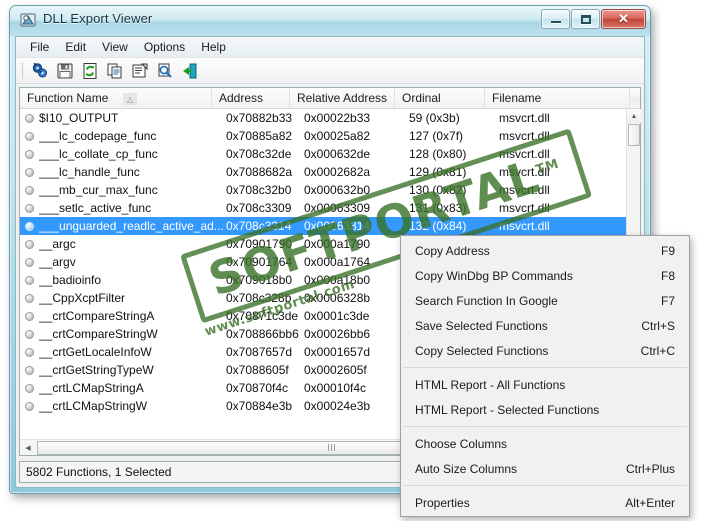  Describe the element at coordinates (337, 298) in the screenshot. I see `cell-relative-address: 0x0006328b` at that location.